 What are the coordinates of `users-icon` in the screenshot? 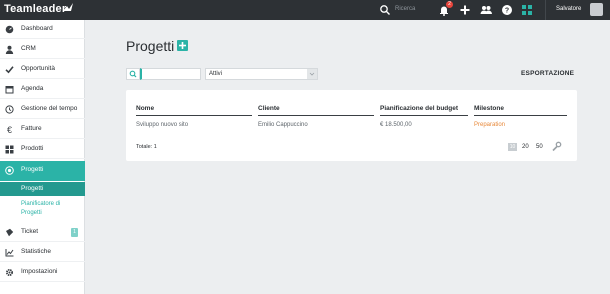 It's located at (486, 10).